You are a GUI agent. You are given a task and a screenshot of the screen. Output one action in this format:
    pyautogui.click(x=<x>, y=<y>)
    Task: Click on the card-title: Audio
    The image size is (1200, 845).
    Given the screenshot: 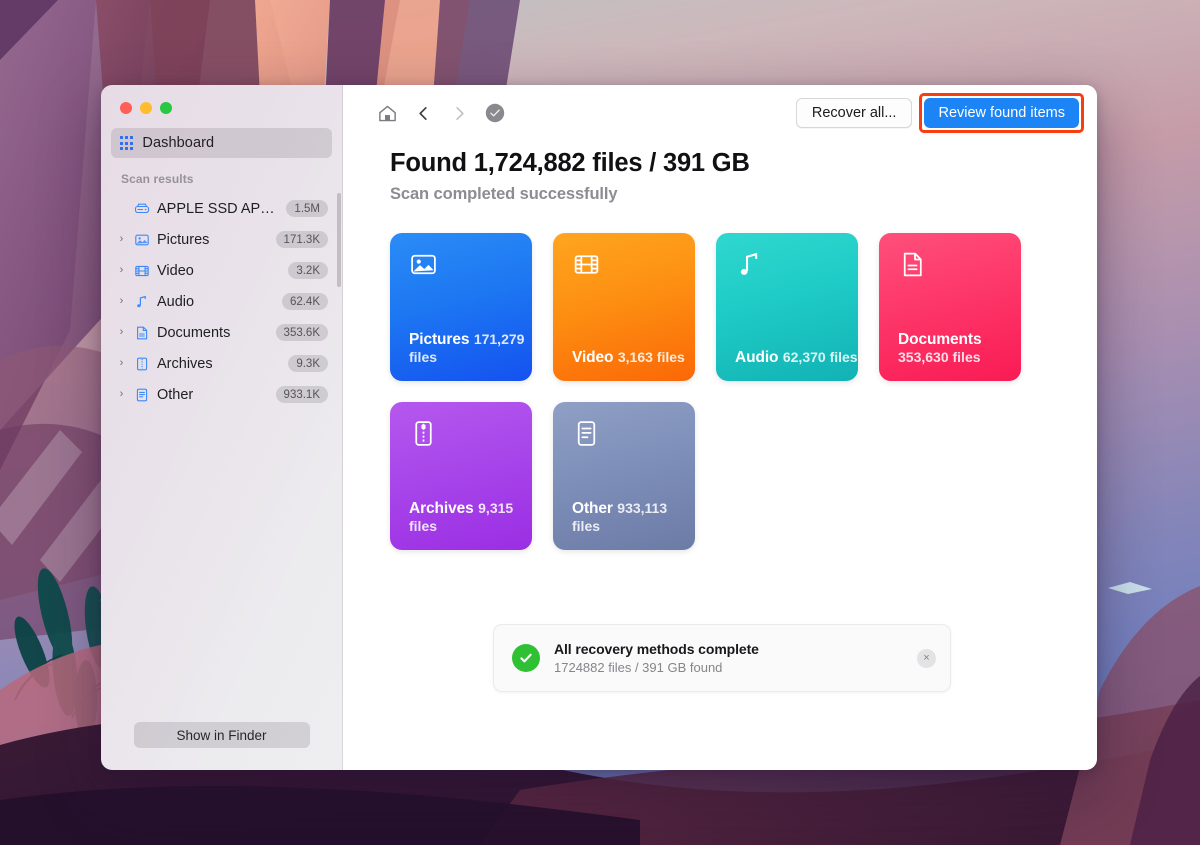 What is the action you would take?
    pyautogui.click(x=757, y=357)
    